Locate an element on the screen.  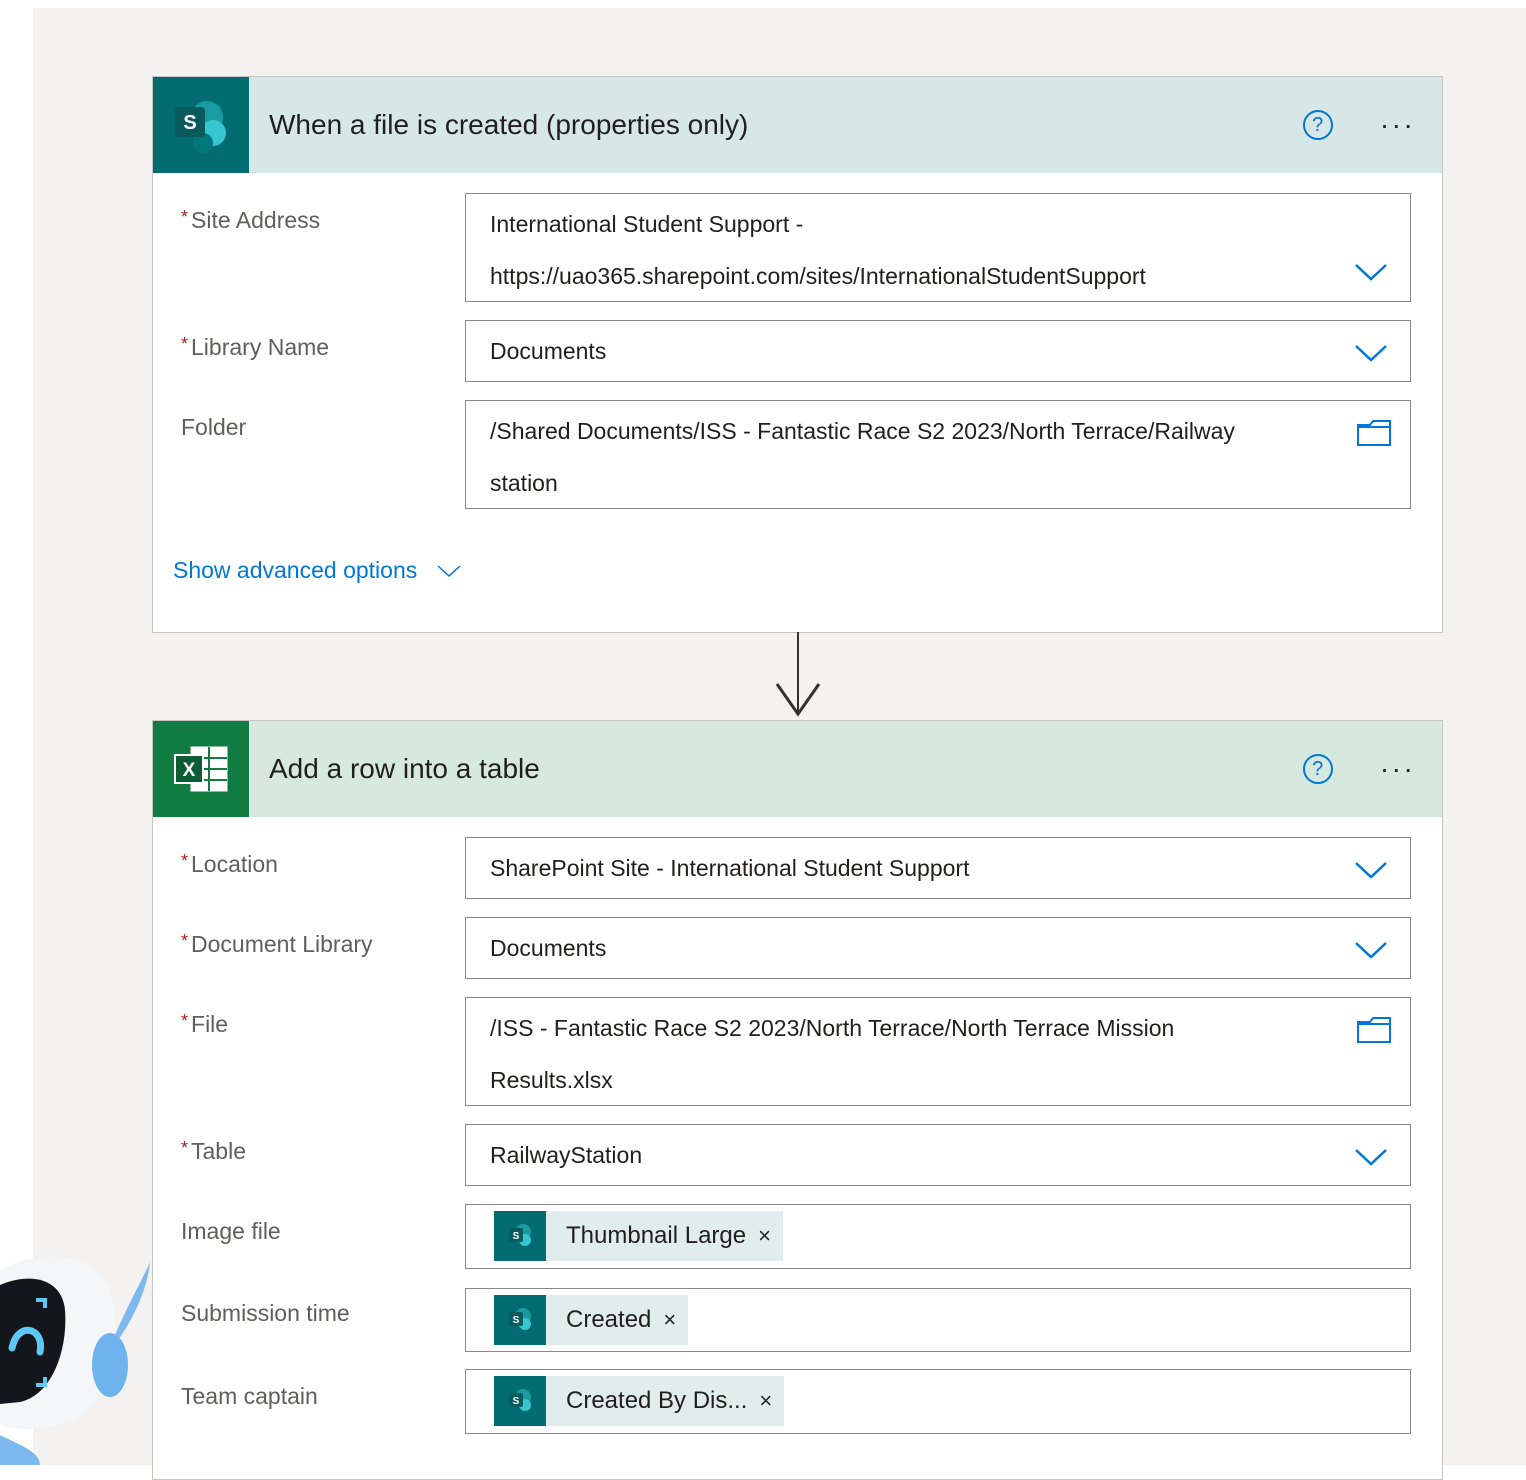
library-name-field: Documents is located at coordinates (938, 351).